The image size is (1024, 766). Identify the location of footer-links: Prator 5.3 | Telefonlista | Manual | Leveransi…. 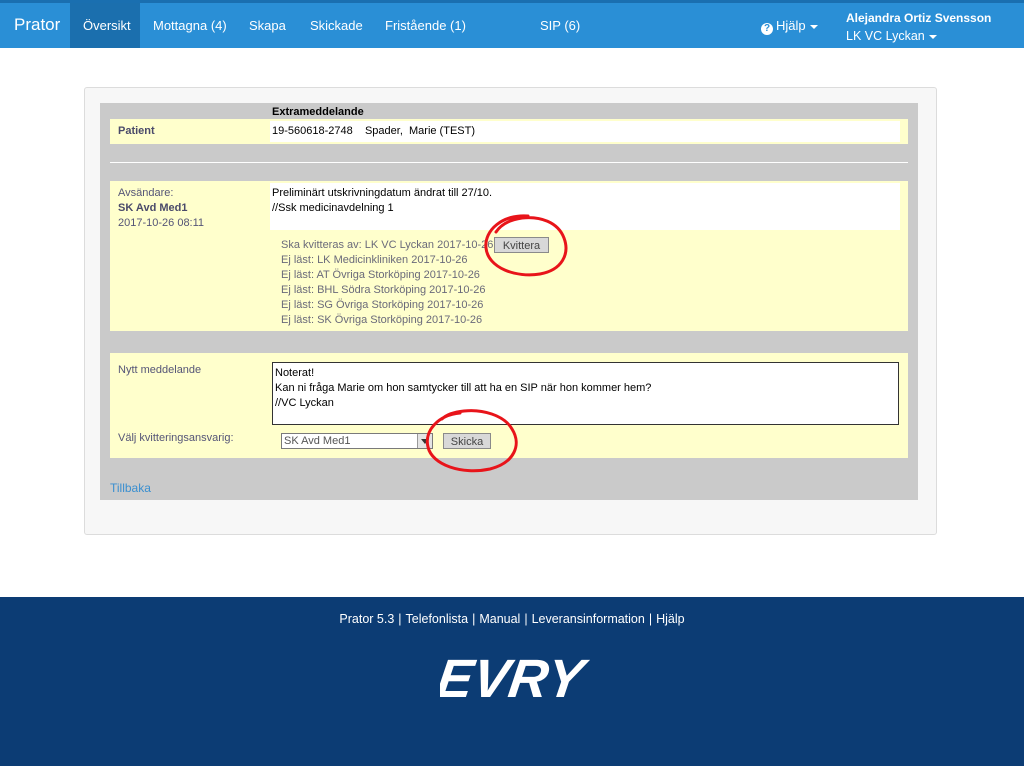
(512, 619).